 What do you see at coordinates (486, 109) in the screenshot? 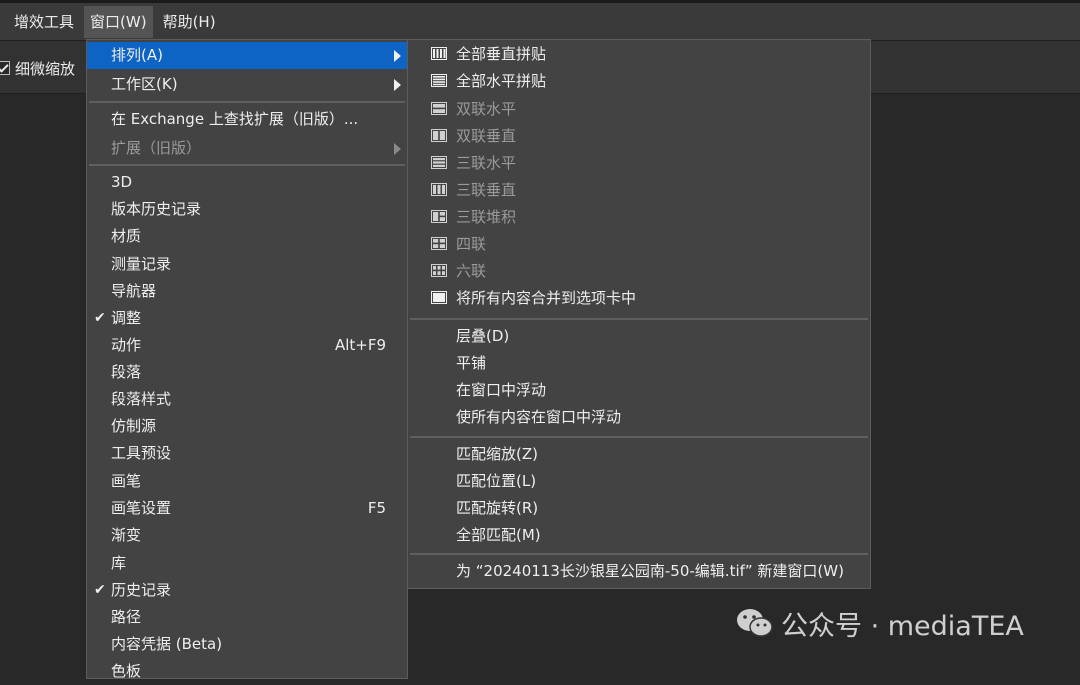
I see `submenu-item-label: 双联水平` at bounding box center [486, 109].